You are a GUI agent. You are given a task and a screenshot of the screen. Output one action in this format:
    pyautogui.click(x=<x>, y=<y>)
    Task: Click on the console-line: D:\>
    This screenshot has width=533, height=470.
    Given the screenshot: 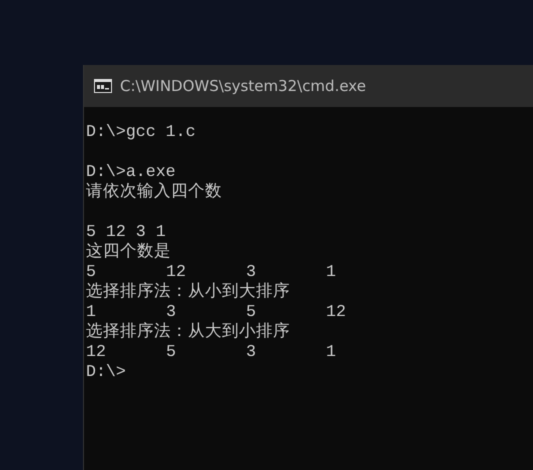 What is the action you would take?
    pyautogui.click(x=106, y=372)
    